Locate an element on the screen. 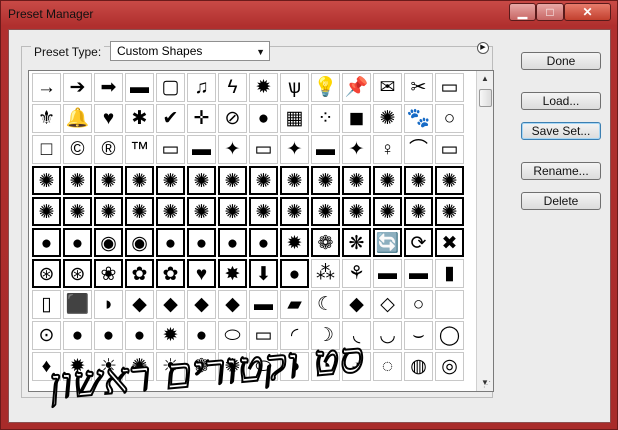  scroll-up-icon: ▲ is located at coordinates (485, 79).